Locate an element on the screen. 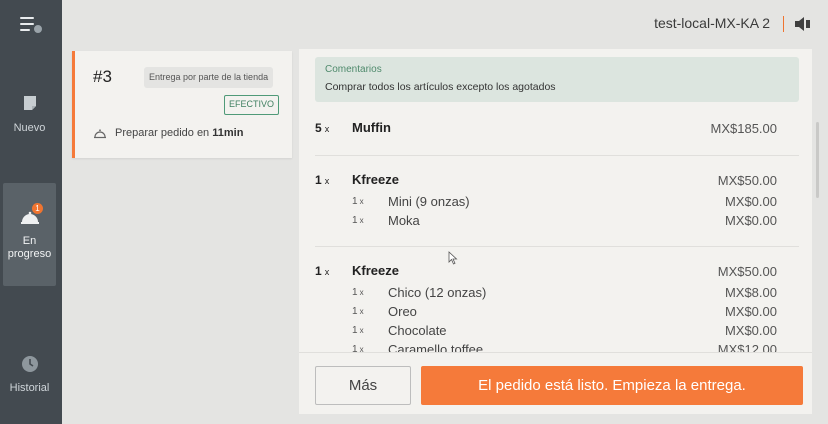 This screenshot has width=828, height=424. item-price: MX$185.00 is located at coordinates (744, 128).